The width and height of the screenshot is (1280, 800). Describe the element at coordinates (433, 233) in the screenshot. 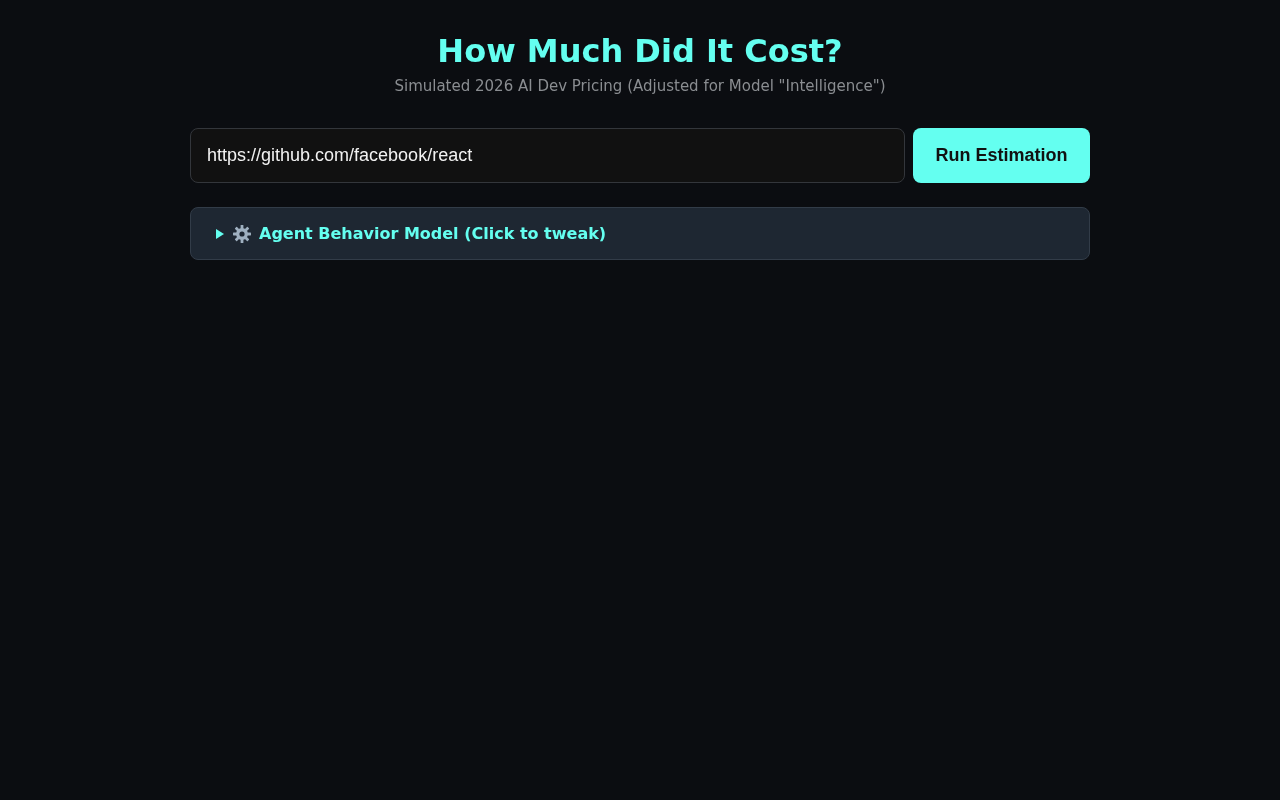

I see `panel-summary: Agent Behavior Model (Click to tweak)` at that location.